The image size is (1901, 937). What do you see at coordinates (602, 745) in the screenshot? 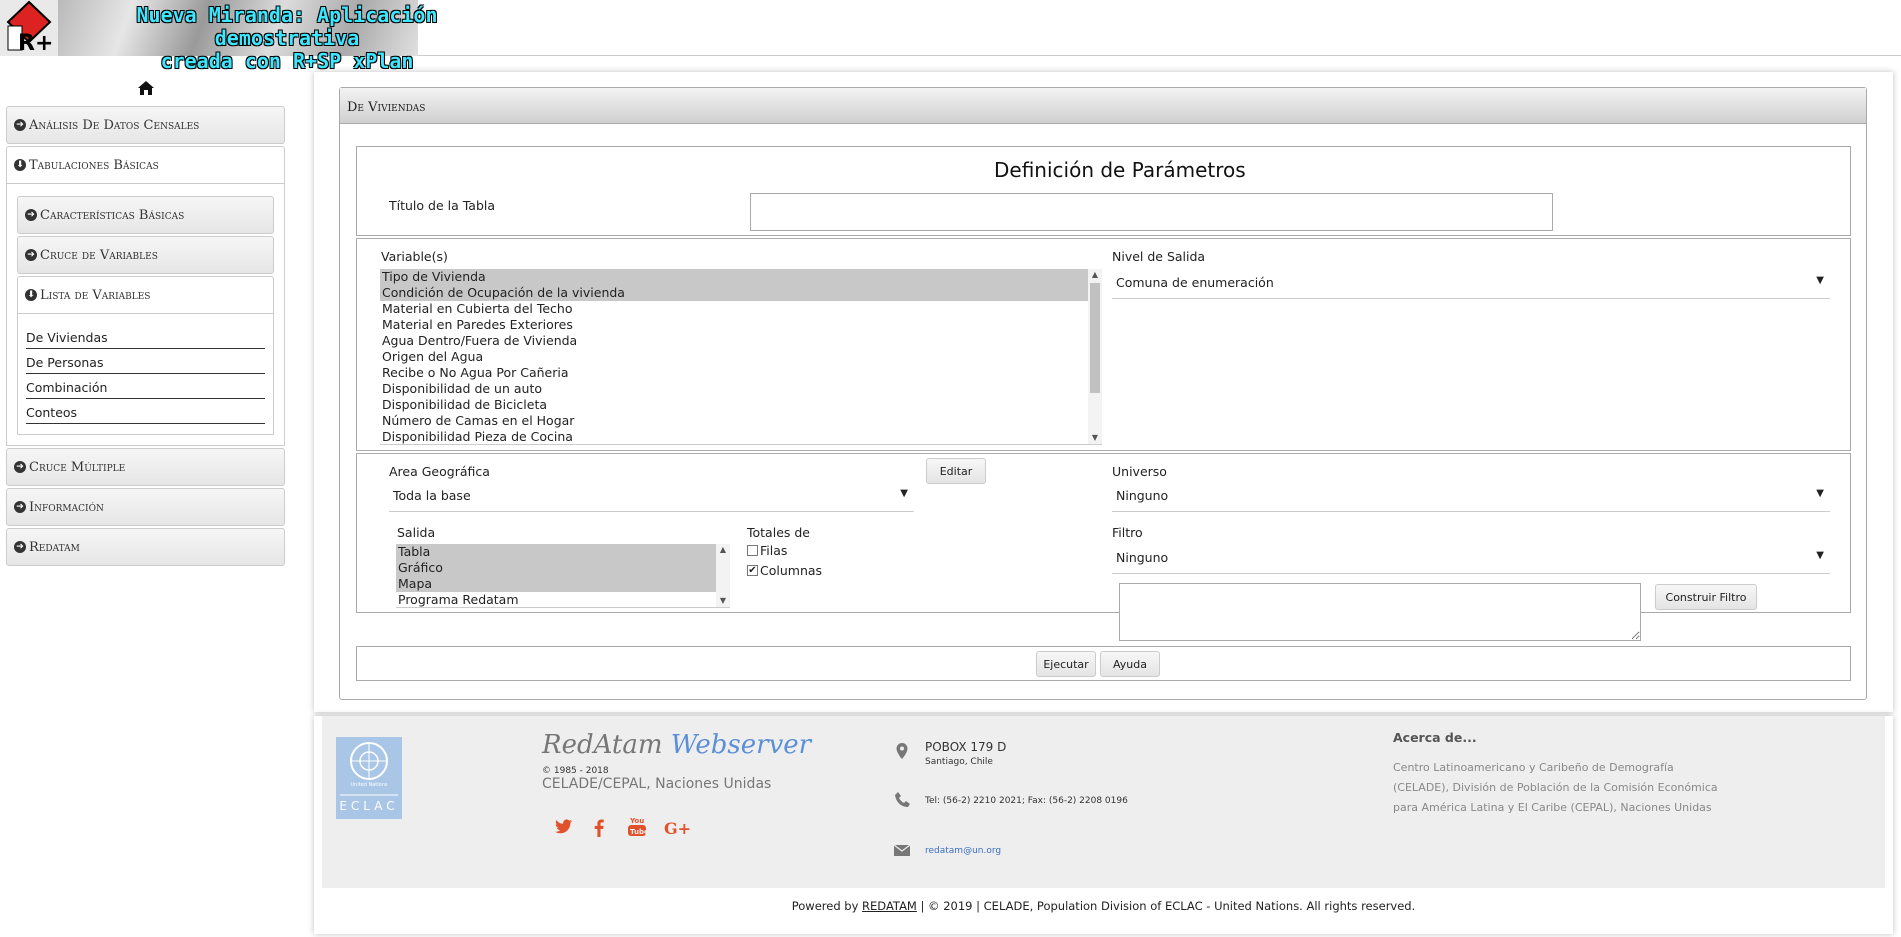
I see `brand-redatam: RedAtam` at bounding box center [602, 745].